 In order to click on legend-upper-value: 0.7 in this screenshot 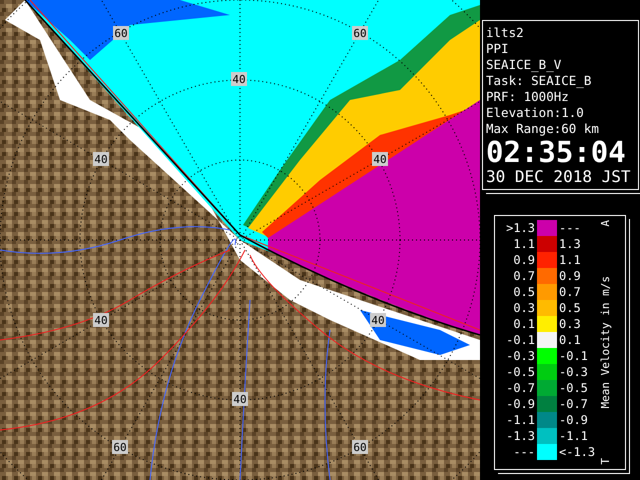, I will do `click(570, 292)`.